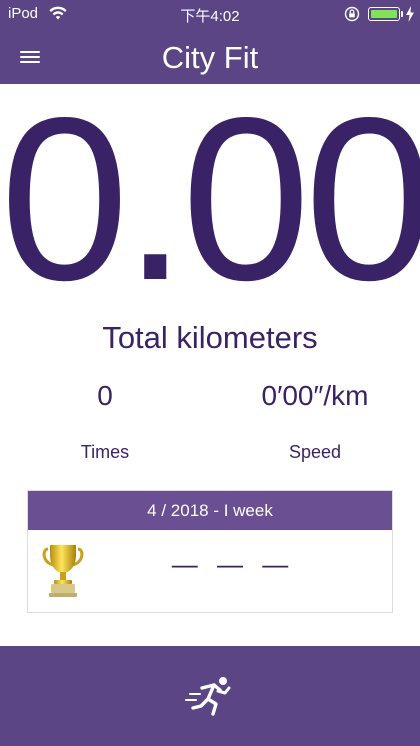  I want to click on running-person-icon, so click(210, 696).